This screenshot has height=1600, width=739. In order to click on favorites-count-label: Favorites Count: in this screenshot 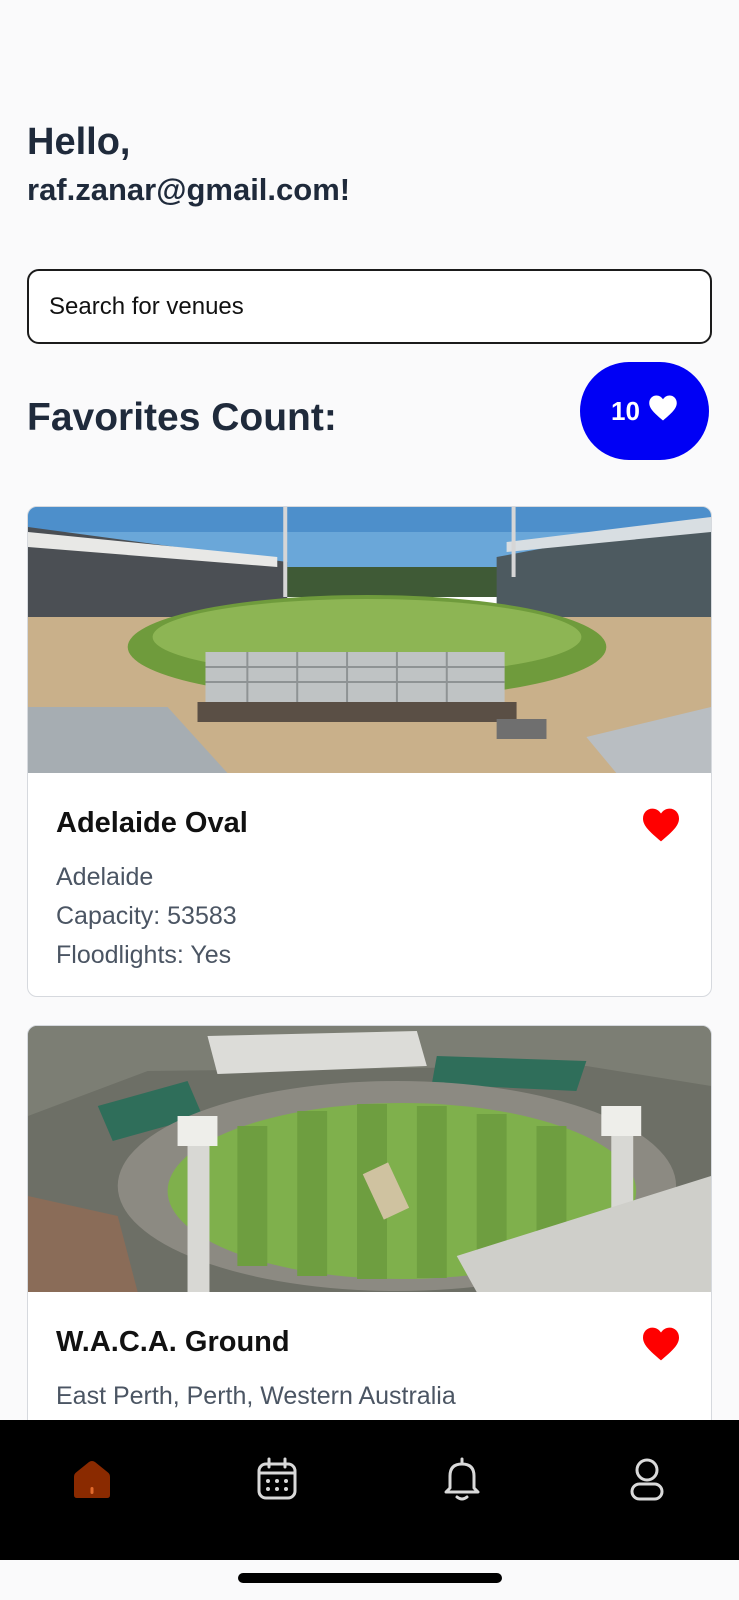, I will do `click(182, 417)`.